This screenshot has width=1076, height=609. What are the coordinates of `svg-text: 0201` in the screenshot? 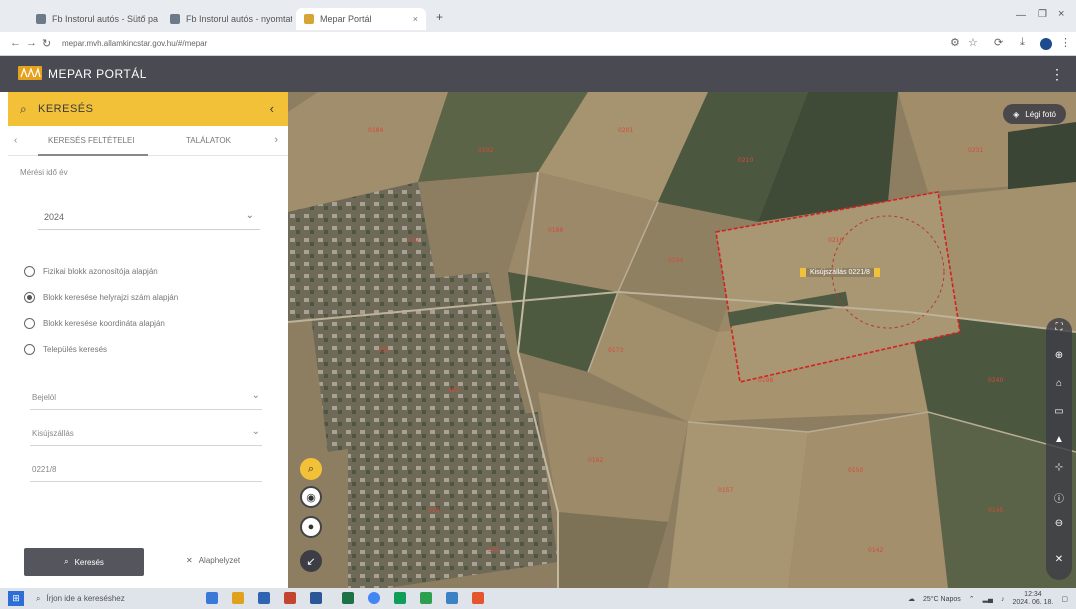 It's located at (625, 130).